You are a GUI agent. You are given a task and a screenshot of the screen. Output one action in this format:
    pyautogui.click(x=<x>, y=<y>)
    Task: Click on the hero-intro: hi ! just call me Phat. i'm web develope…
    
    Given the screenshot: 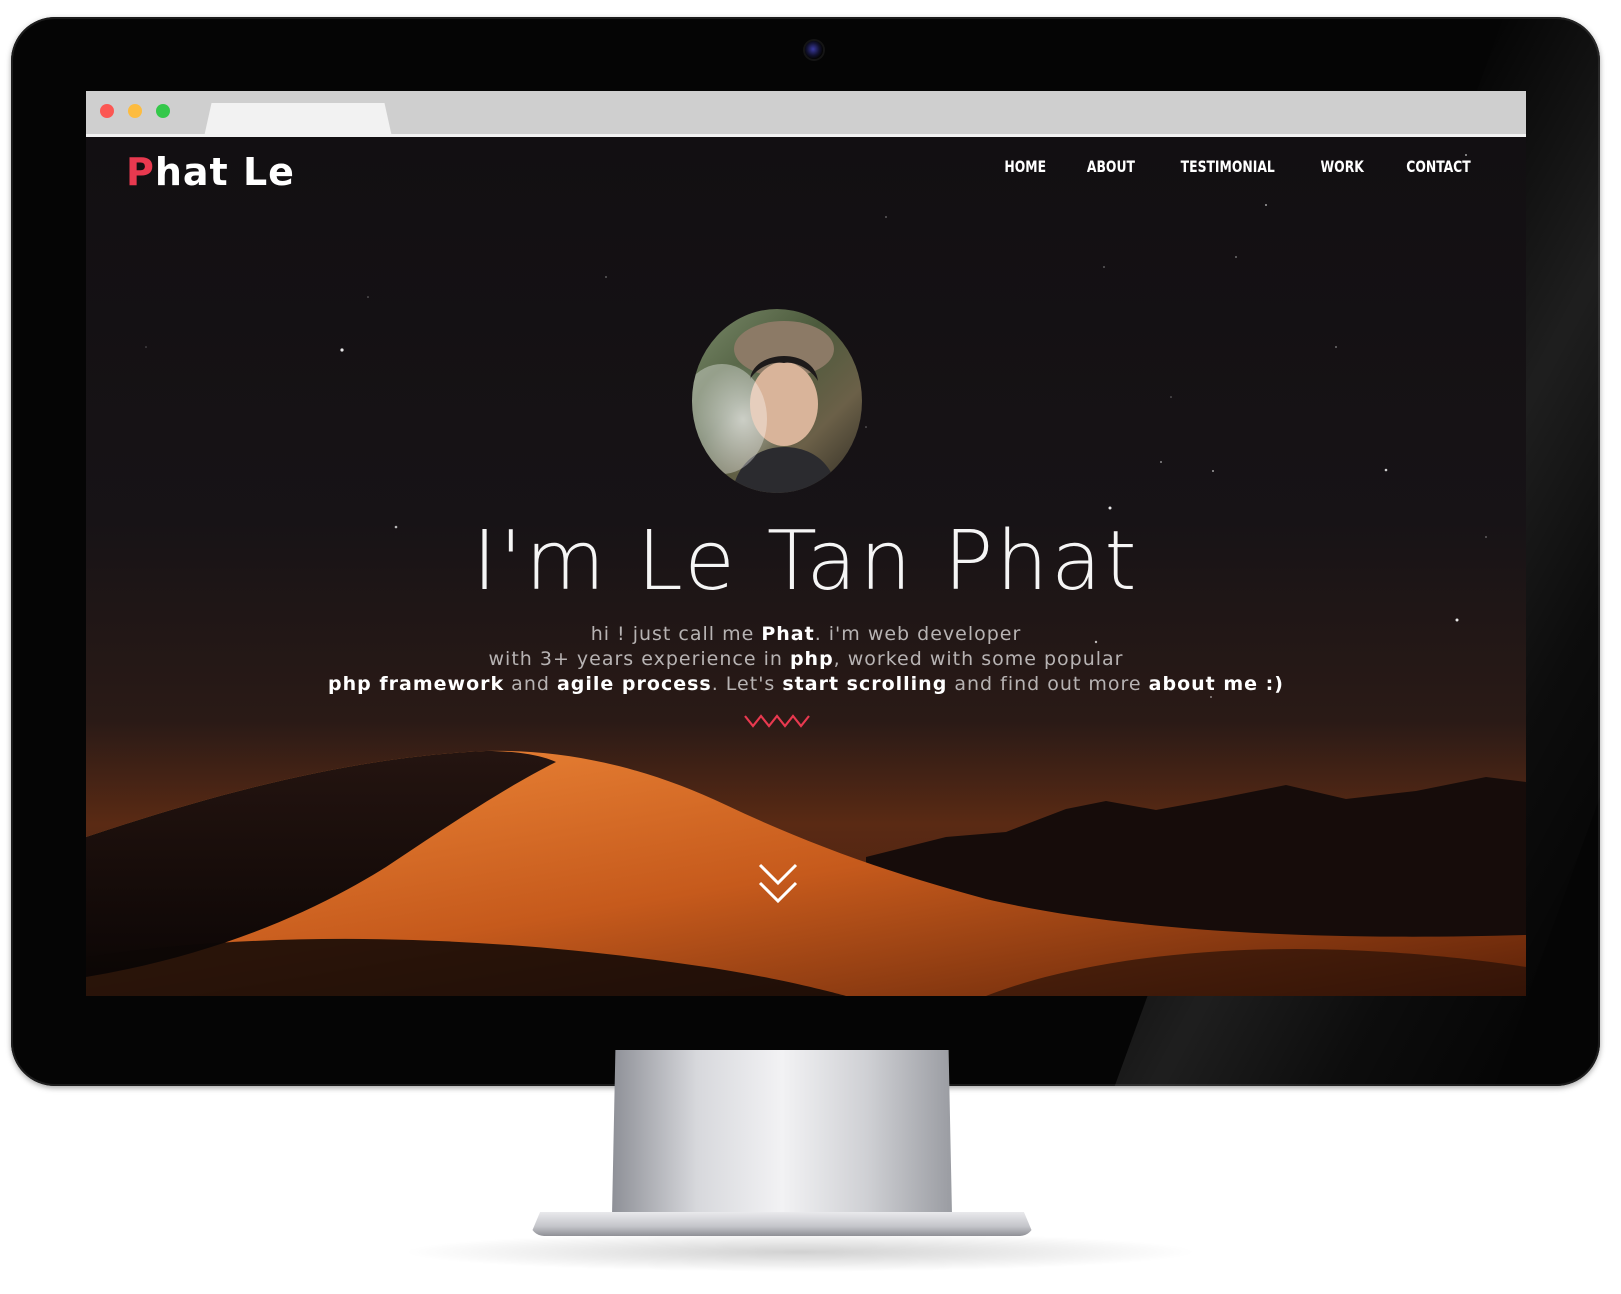 What is the action you would take?
    pyautogui.click(x=806, y=659)
    